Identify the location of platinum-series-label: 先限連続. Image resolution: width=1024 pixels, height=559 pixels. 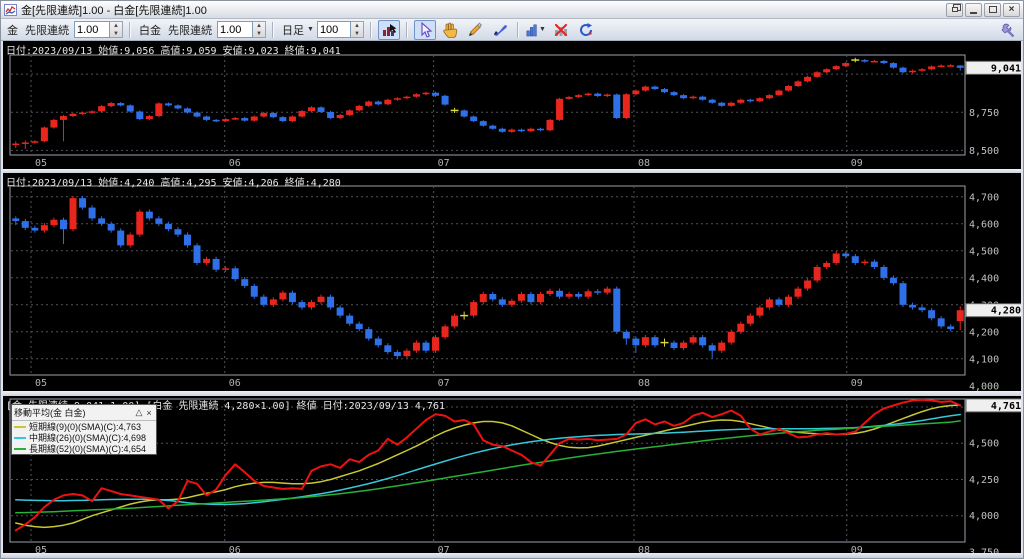
(190, 30).